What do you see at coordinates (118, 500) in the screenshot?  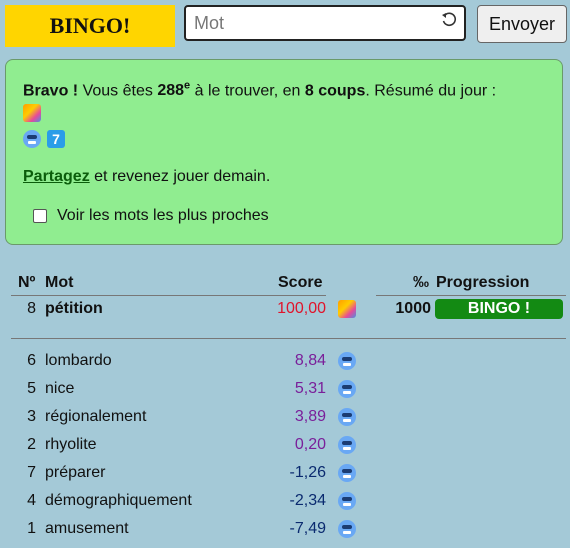 I see `row-word: démographiquement` at bounding box center [118, 500].